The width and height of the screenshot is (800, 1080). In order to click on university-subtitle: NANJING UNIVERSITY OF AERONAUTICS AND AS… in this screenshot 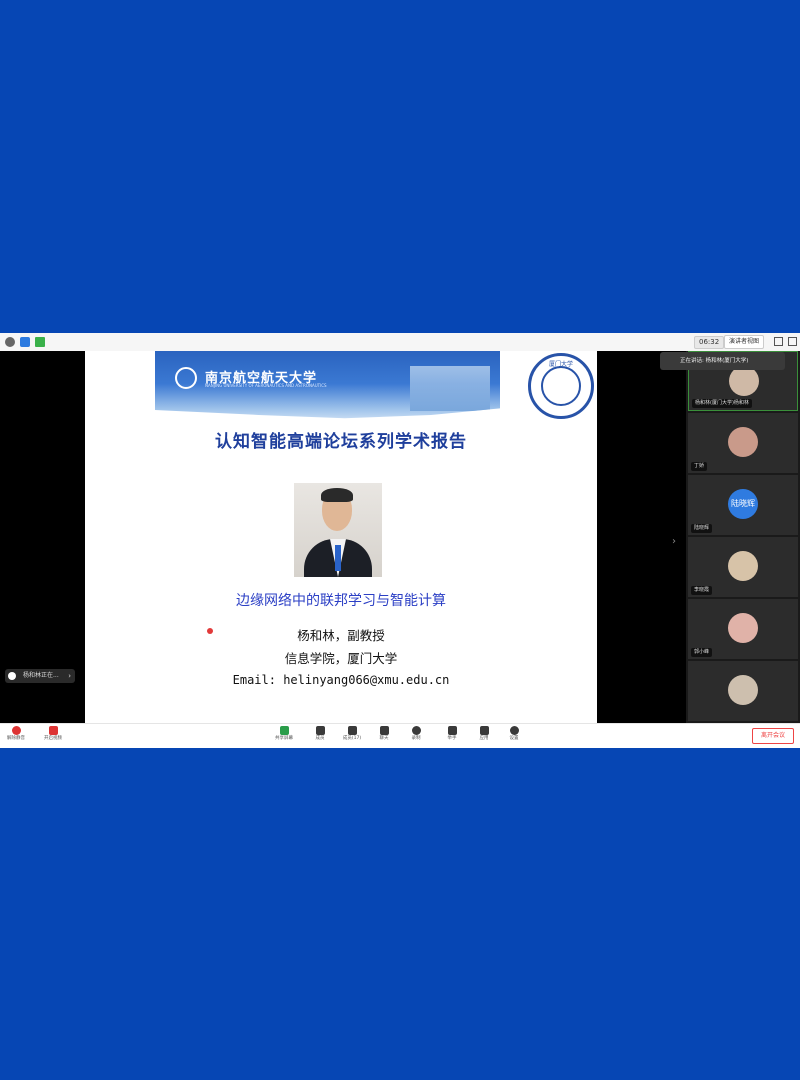, I will do `click(266, 385)`.